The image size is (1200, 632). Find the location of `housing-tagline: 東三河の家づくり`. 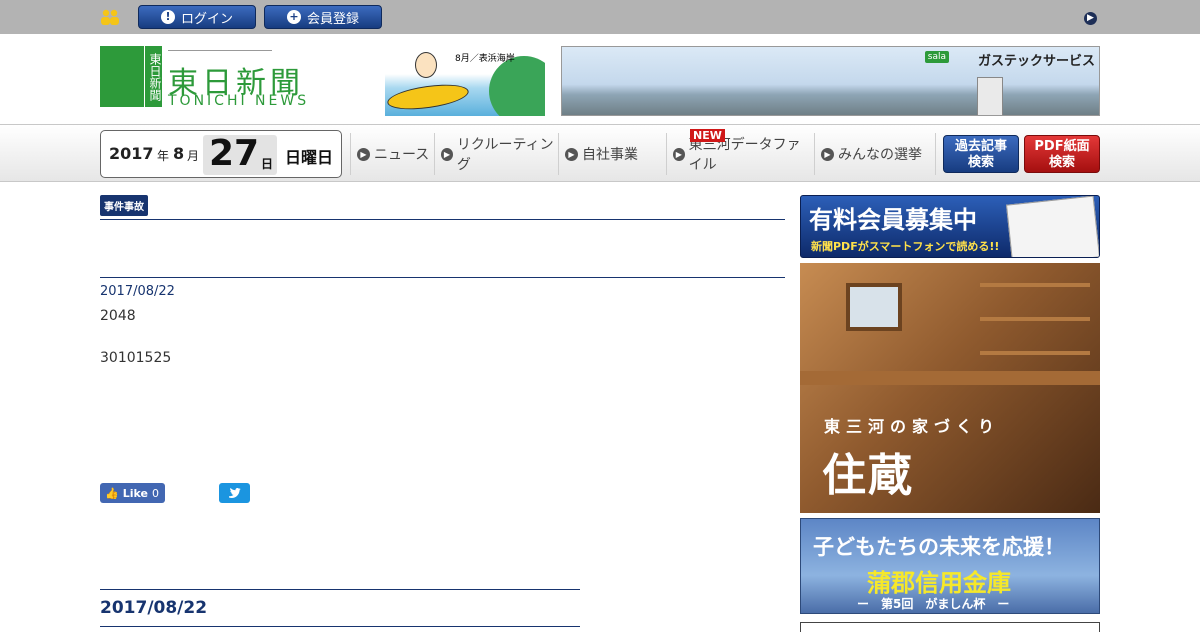

housing-tagline: 東三河の家づくり is located at coordinates (912, 426).